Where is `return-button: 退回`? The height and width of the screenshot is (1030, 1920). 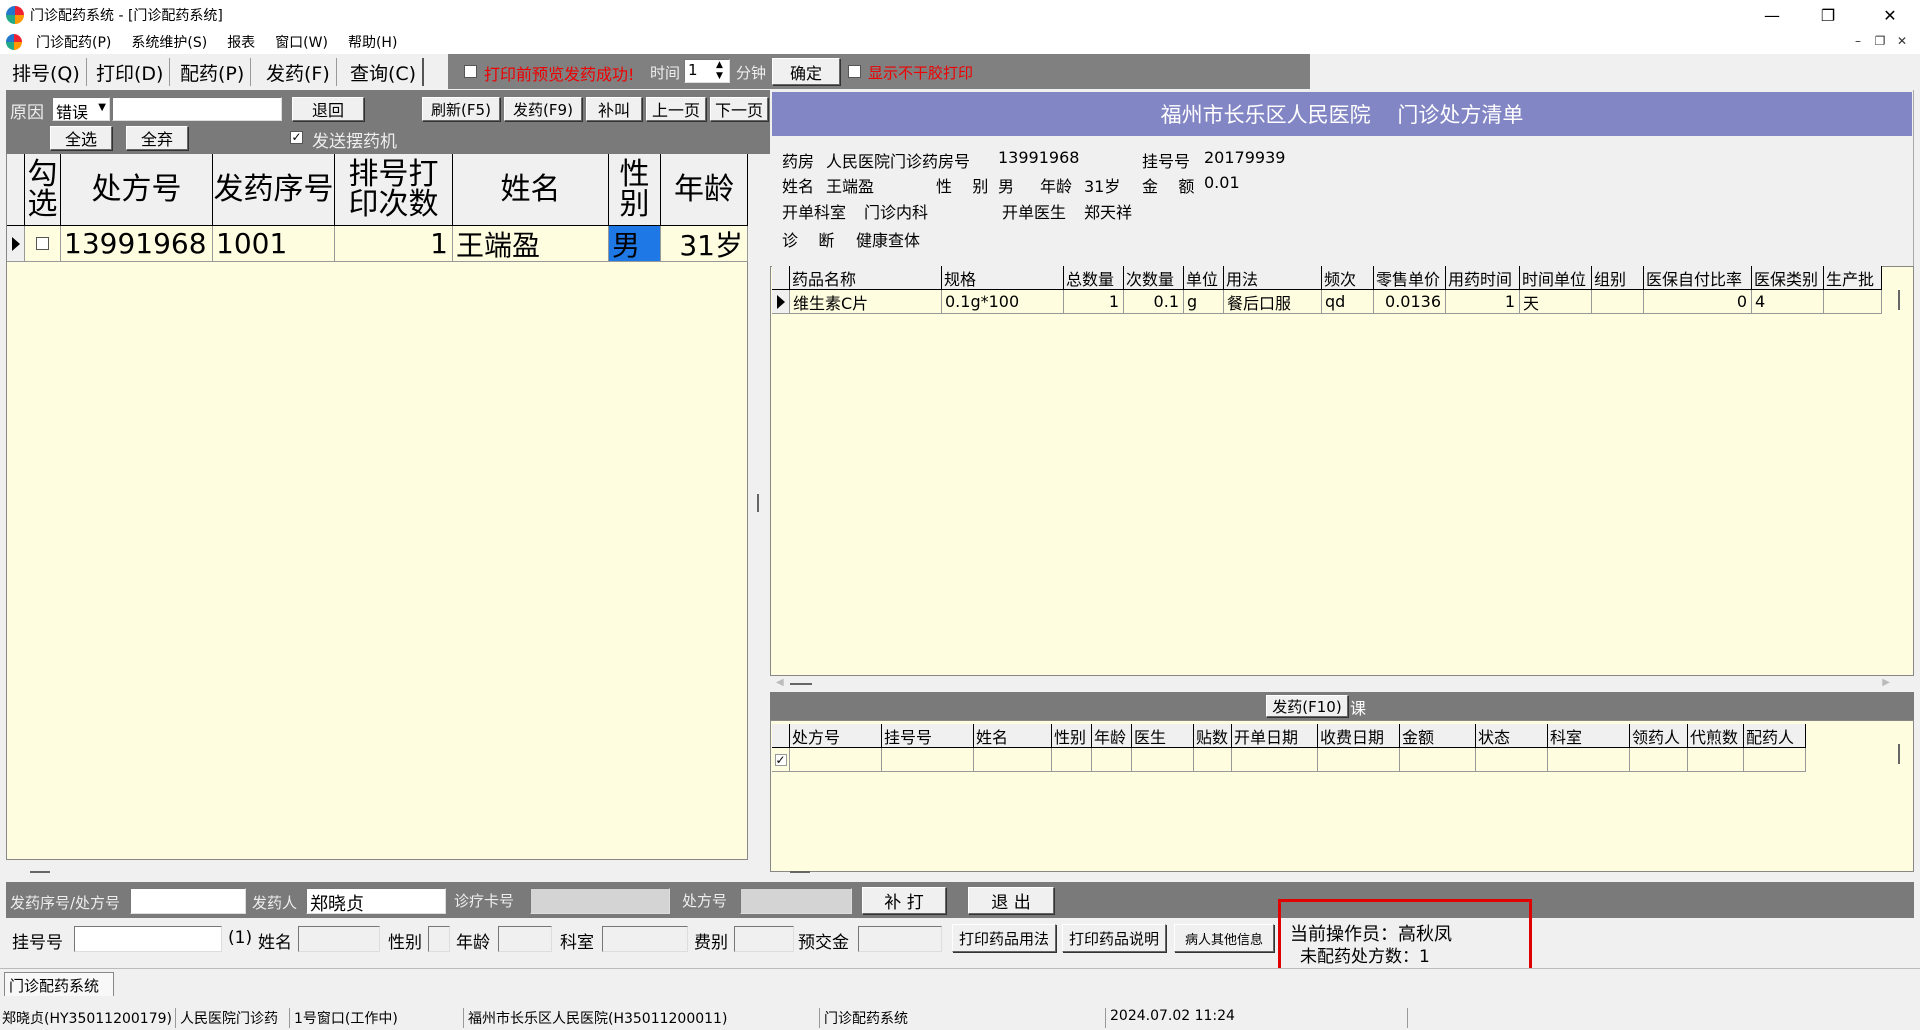 return-button: 退回 is located at coordinates (328, 109).